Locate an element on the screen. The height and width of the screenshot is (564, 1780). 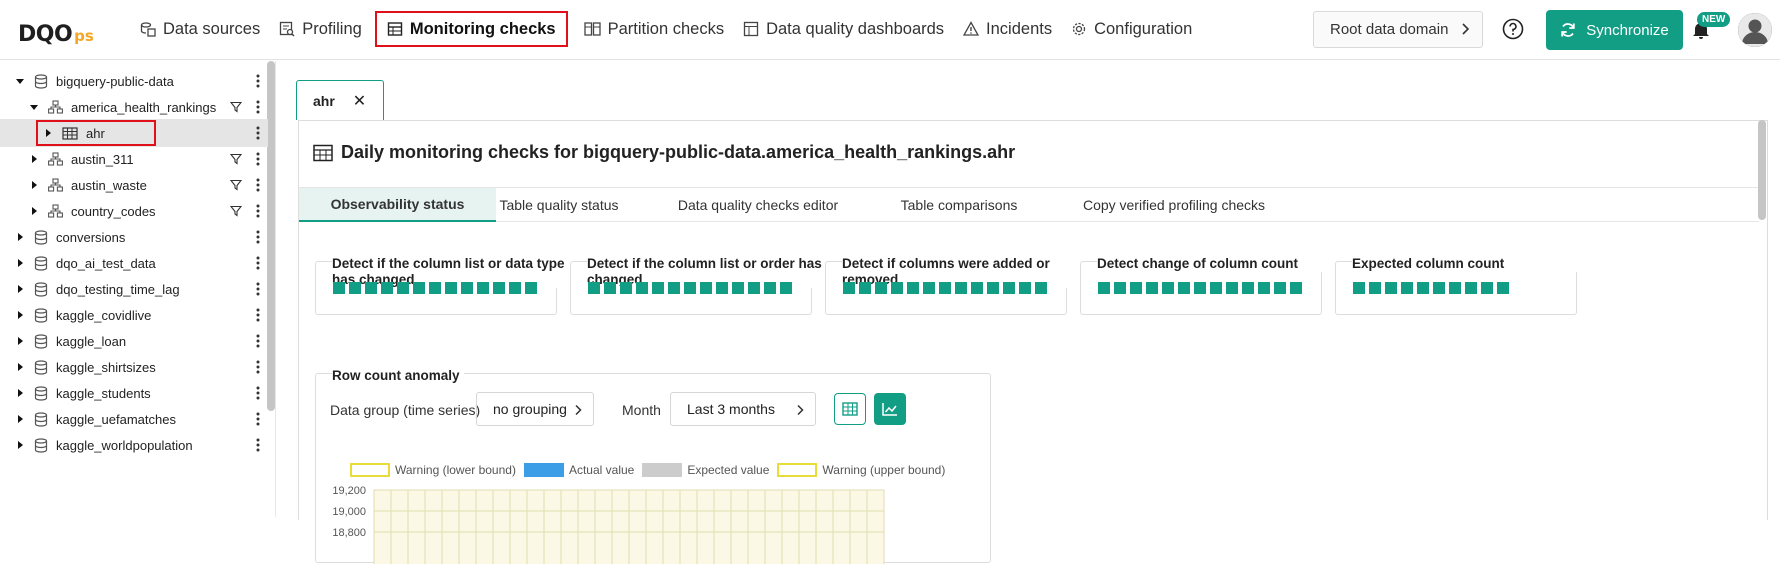
synchronize-button: Synchronize is located at coordinates (1614, 30).